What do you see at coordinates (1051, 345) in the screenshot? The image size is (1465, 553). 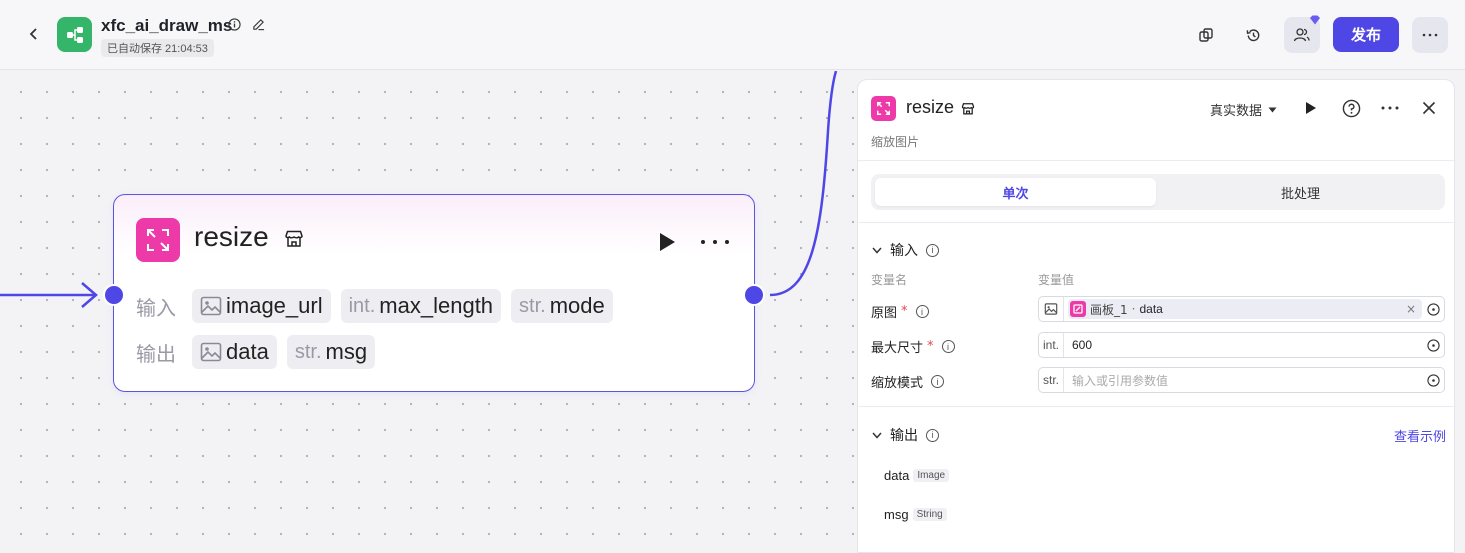 I see `type-prefix: int.` at bounding box center [1051, 345].